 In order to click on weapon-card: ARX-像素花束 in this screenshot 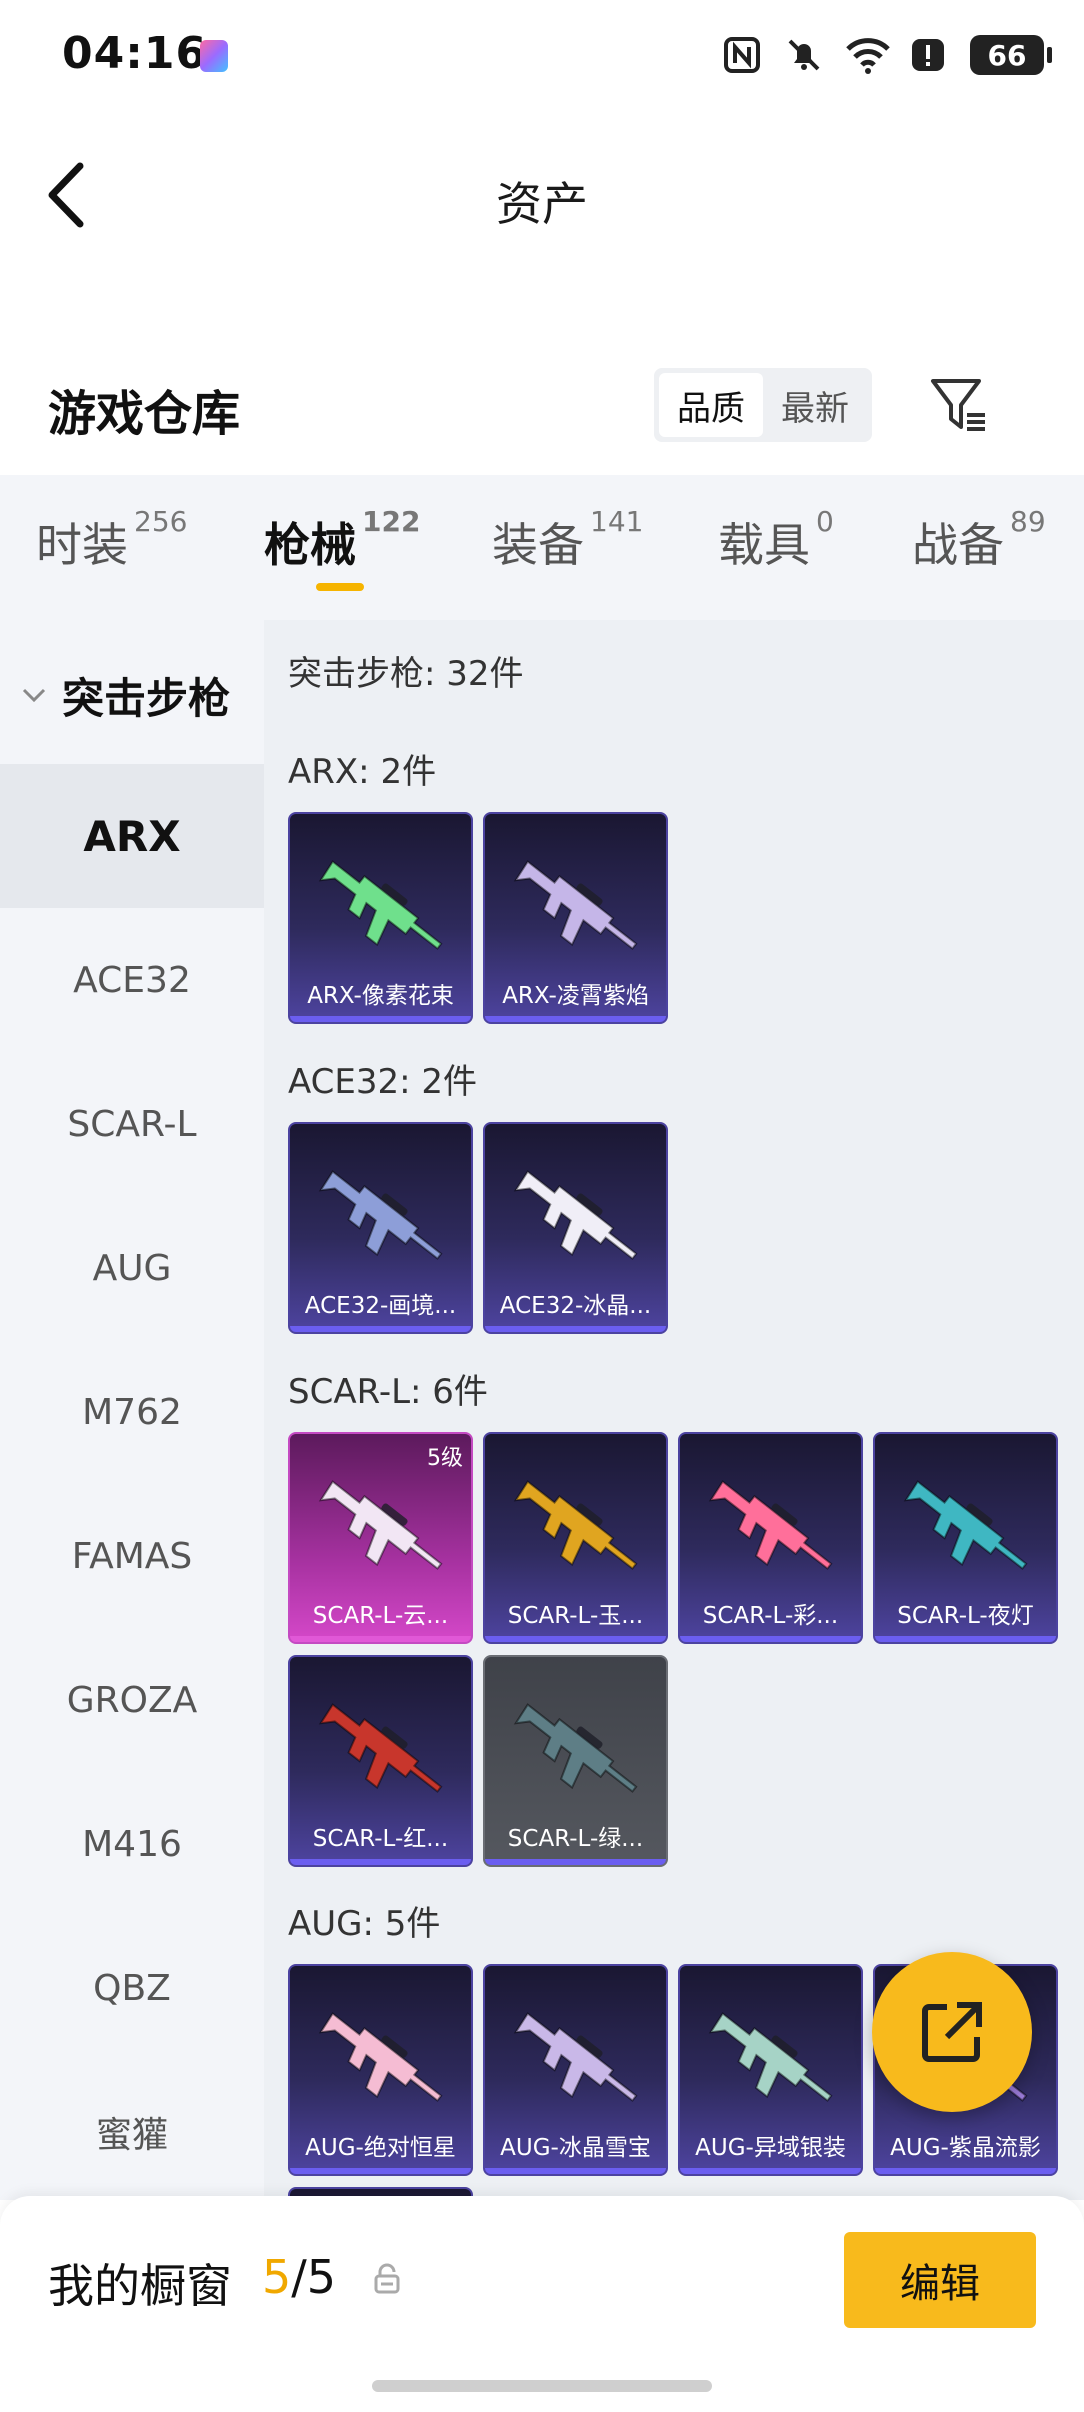, I will do `click(380, 918)`.